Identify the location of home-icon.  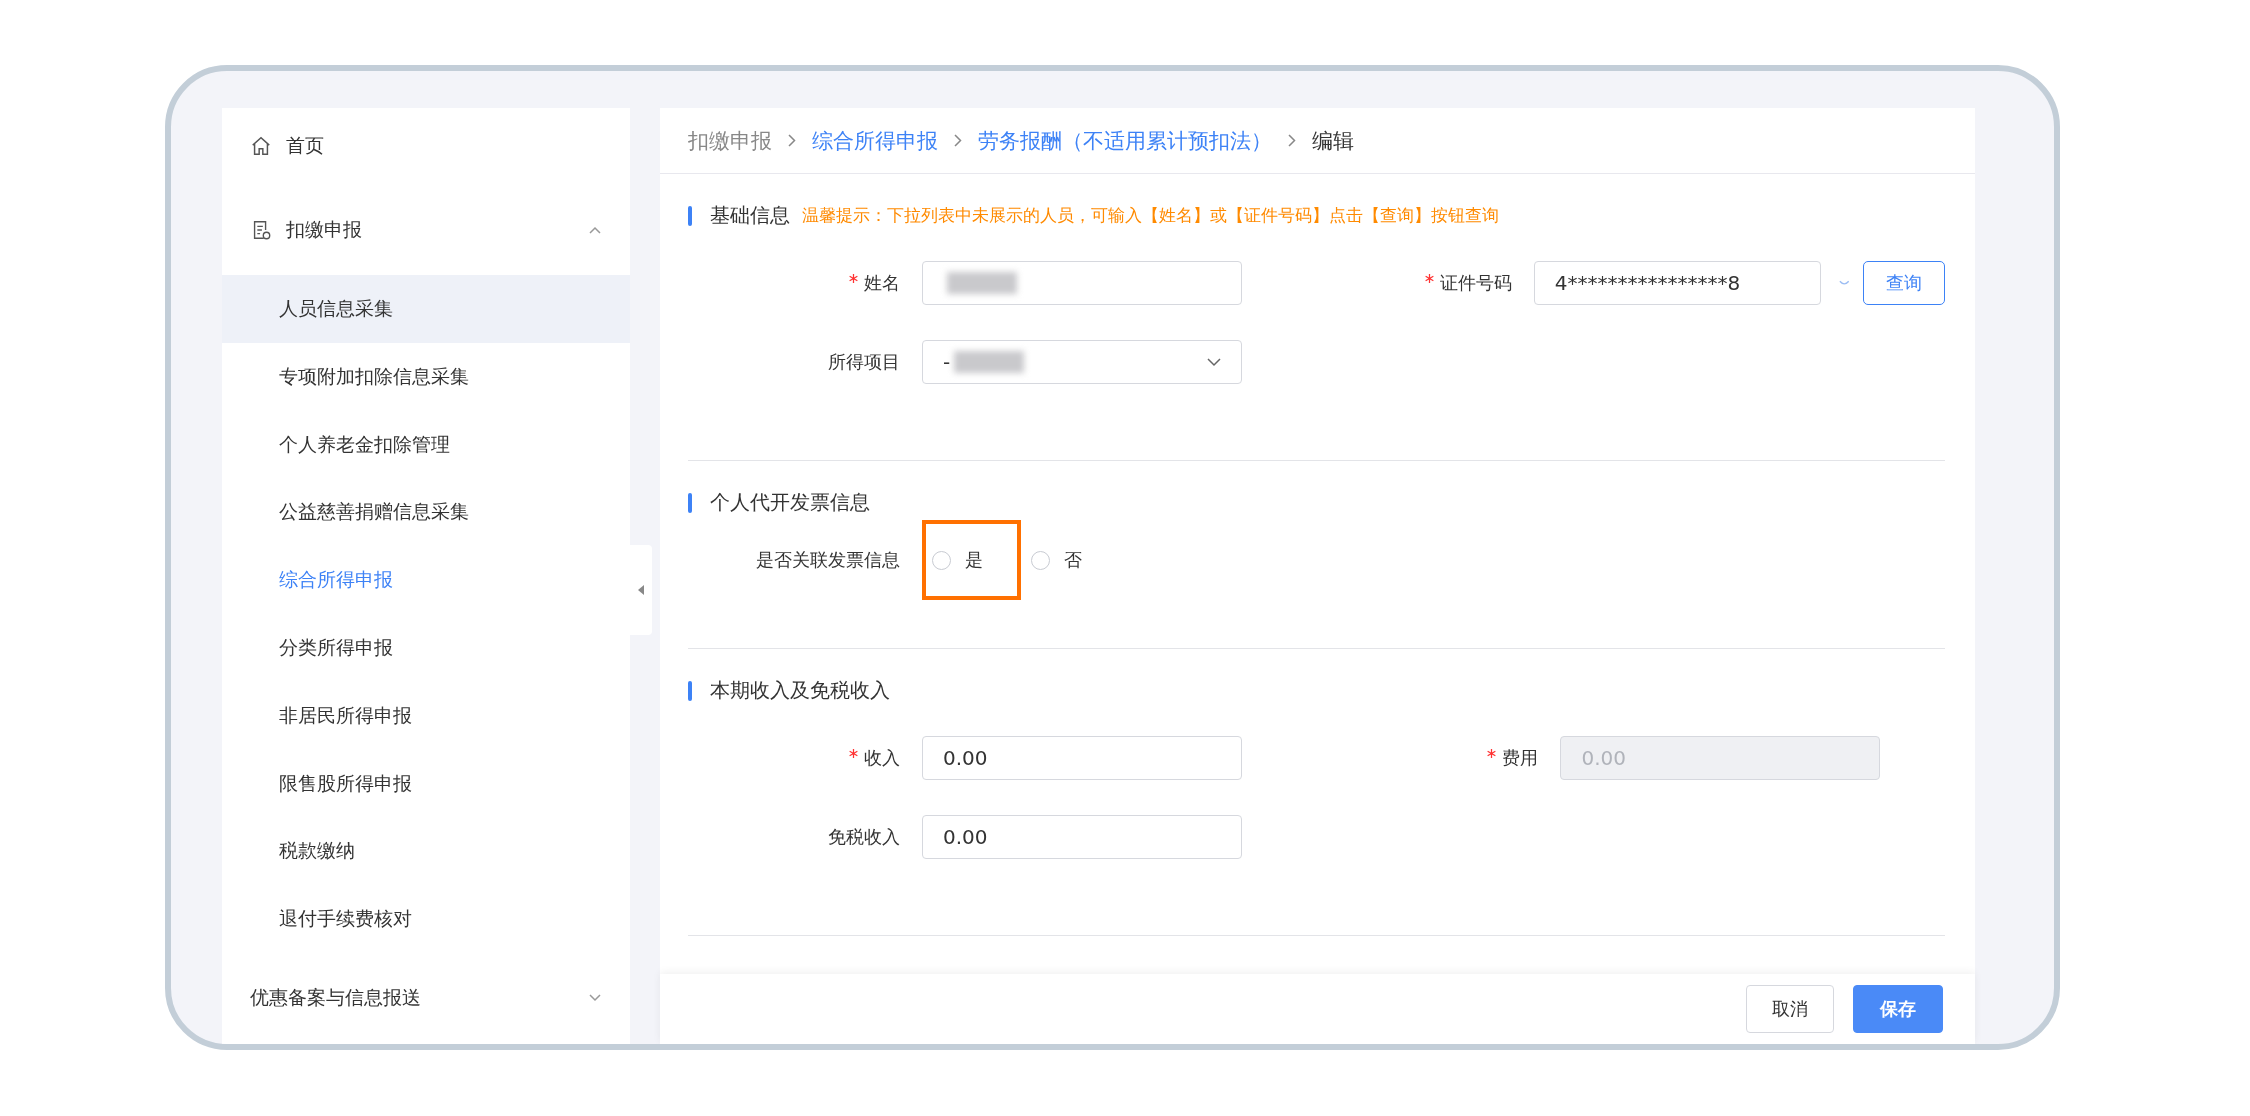
(261, 146).